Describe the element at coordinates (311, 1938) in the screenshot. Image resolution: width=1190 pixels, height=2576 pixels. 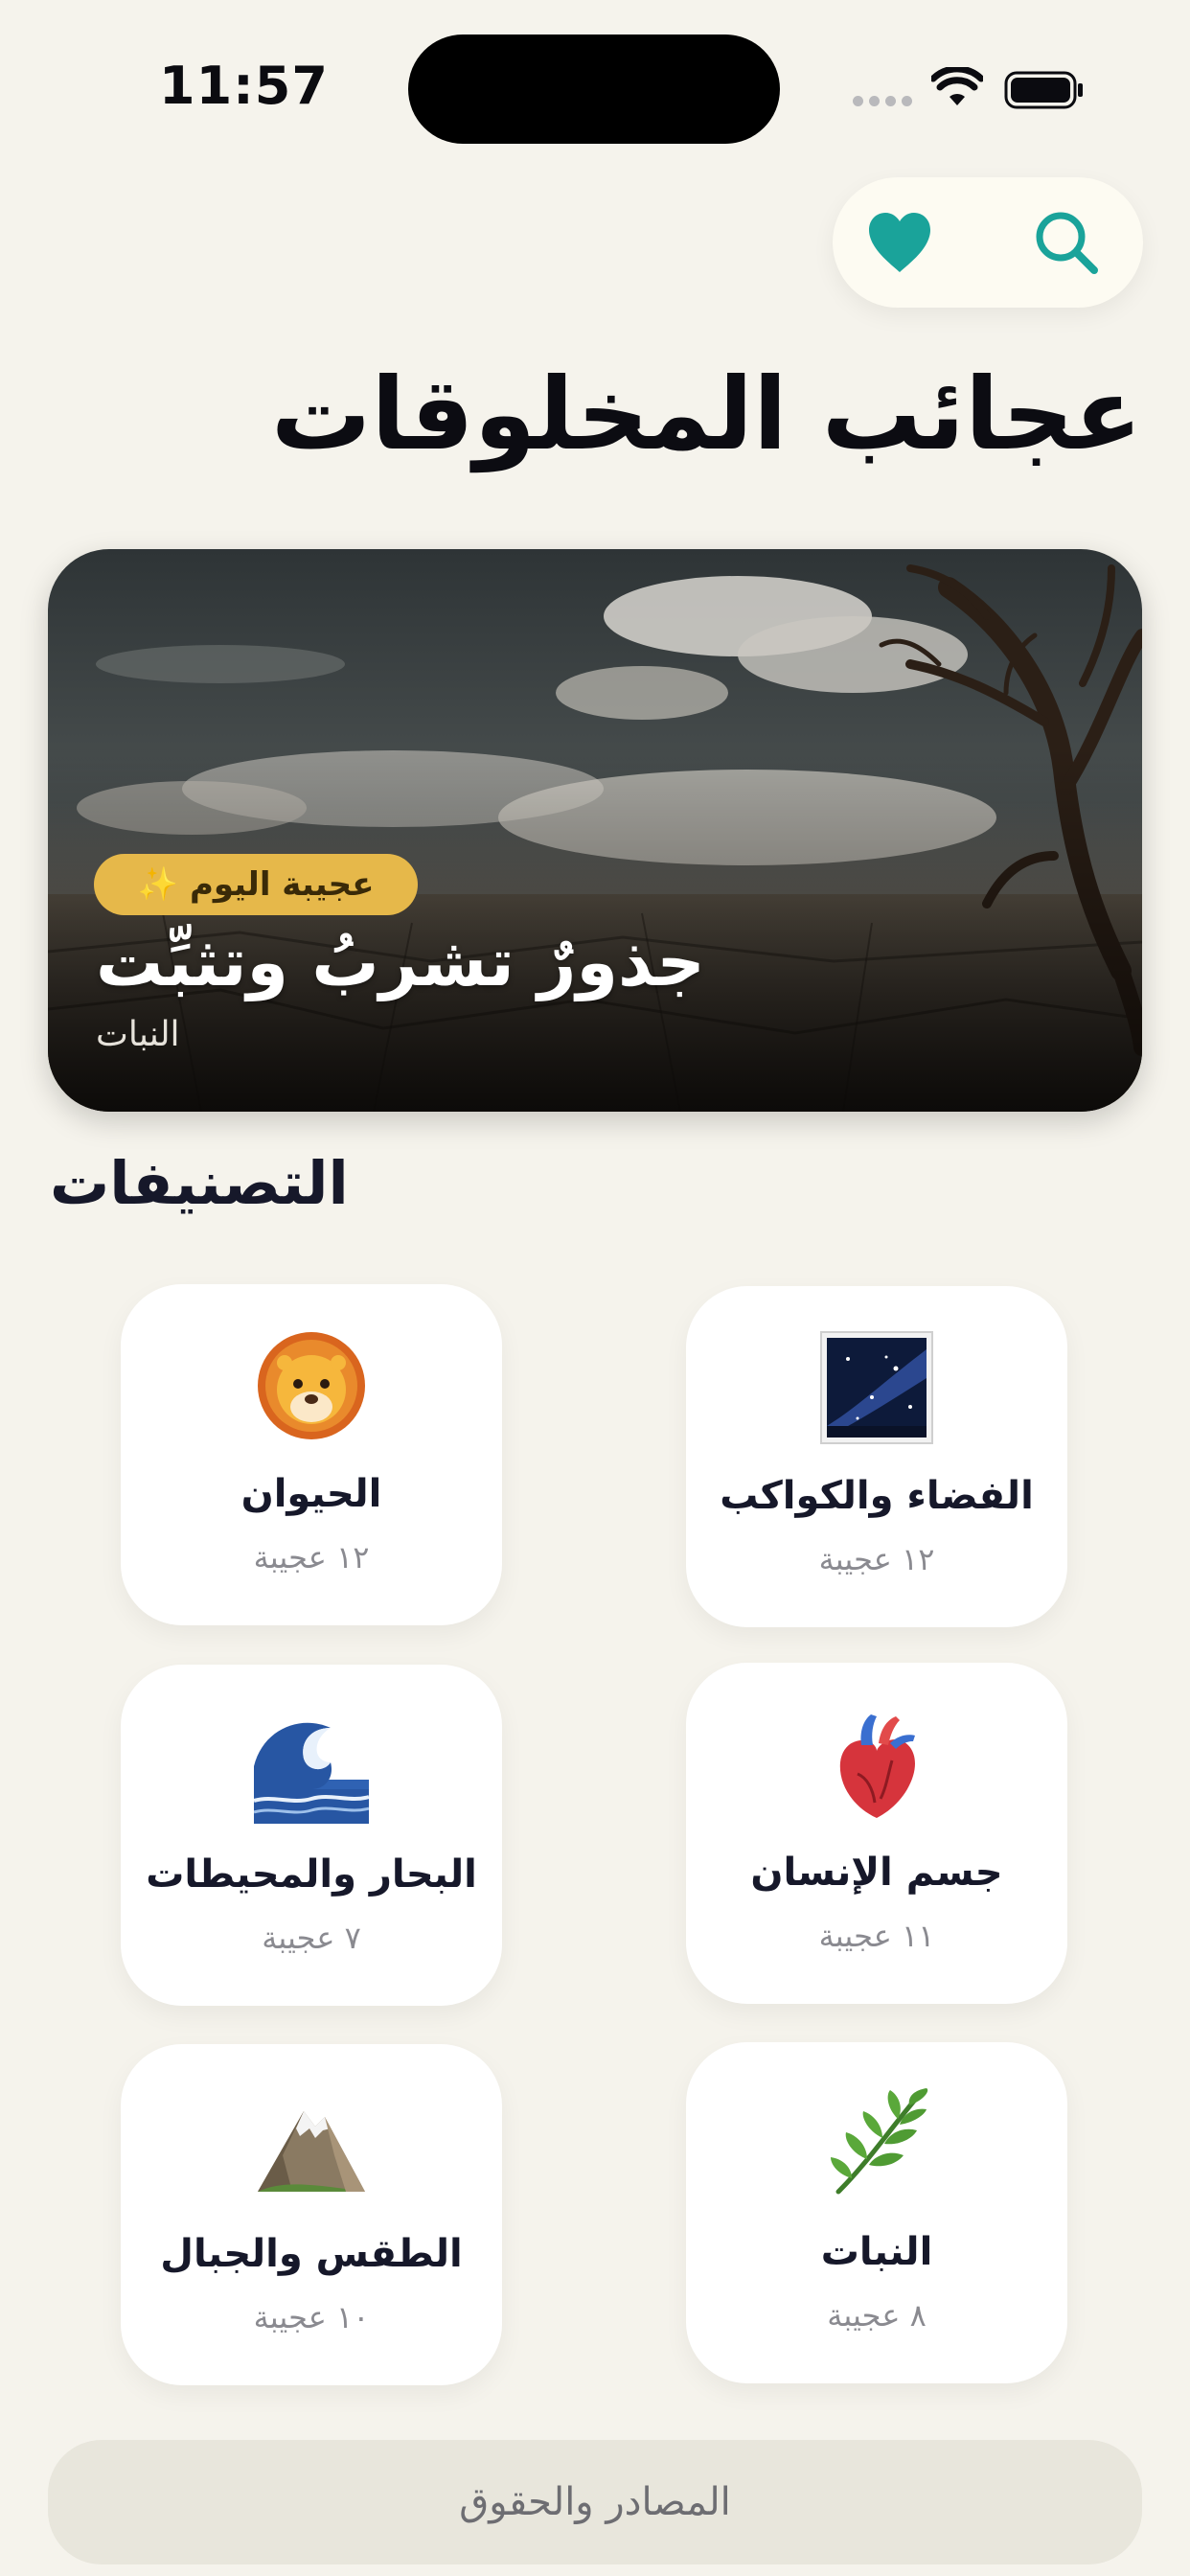
I see `category-count: ٧ عجيبة` at that location.